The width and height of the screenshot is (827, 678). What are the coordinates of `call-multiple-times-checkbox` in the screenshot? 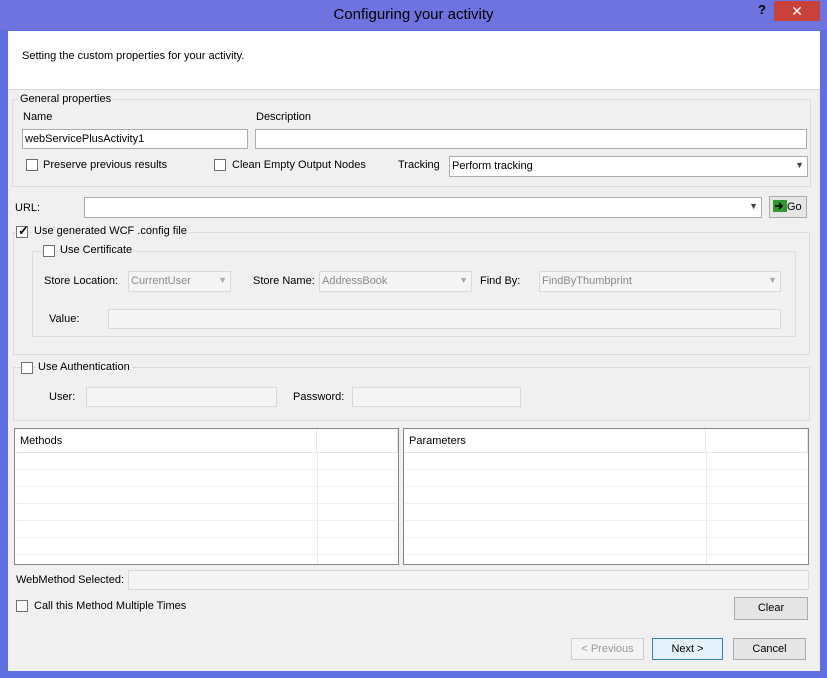 It's located at (22, 606).